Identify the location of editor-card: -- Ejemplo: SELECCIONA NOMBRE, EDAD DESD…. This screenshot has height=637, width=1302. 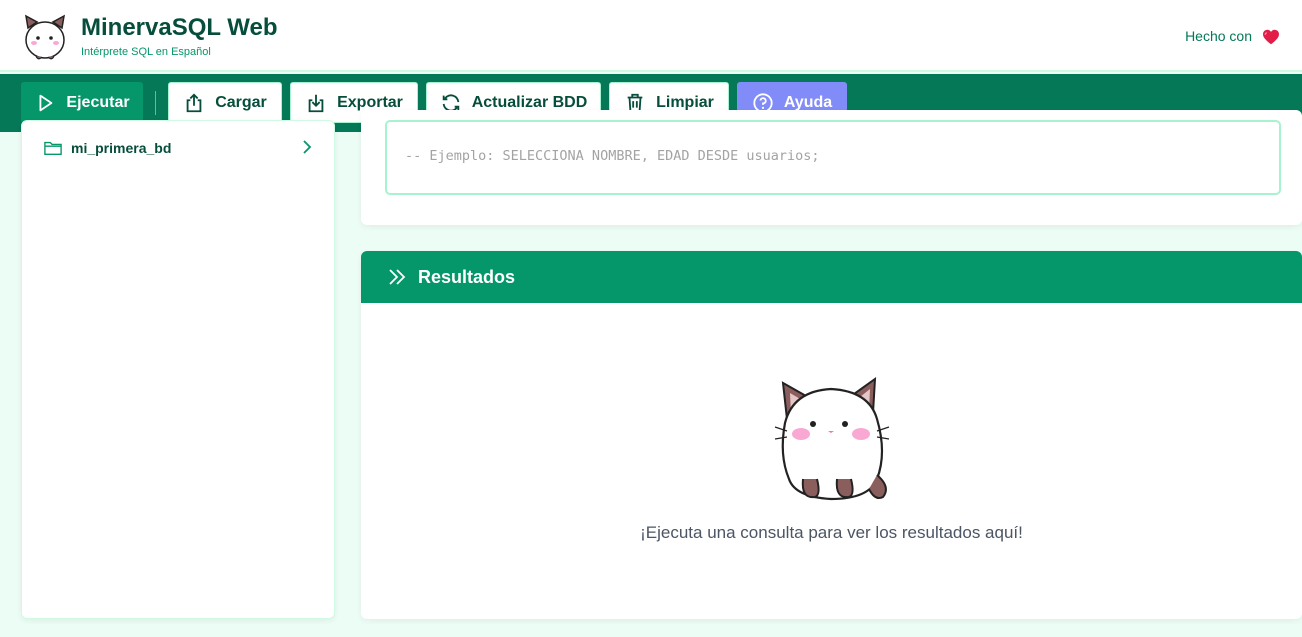
(831, 167).